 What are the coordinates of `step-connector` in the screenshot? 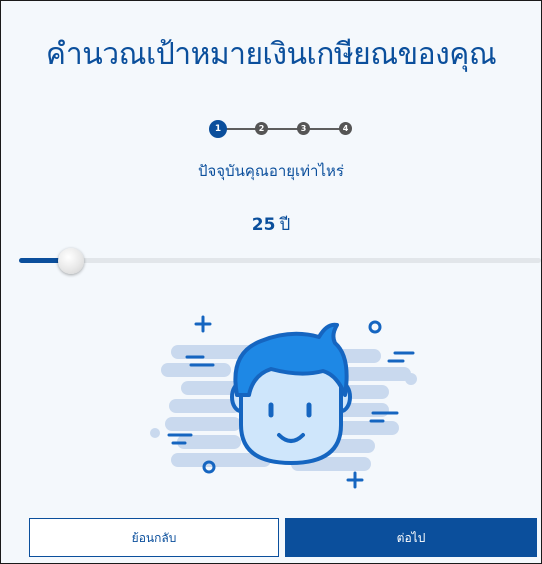 It's located at (283, 129).